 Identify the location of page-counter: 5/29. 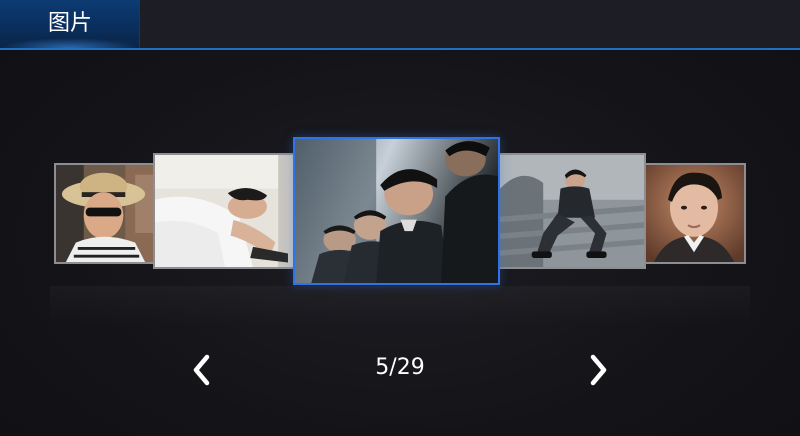
(400, 367).